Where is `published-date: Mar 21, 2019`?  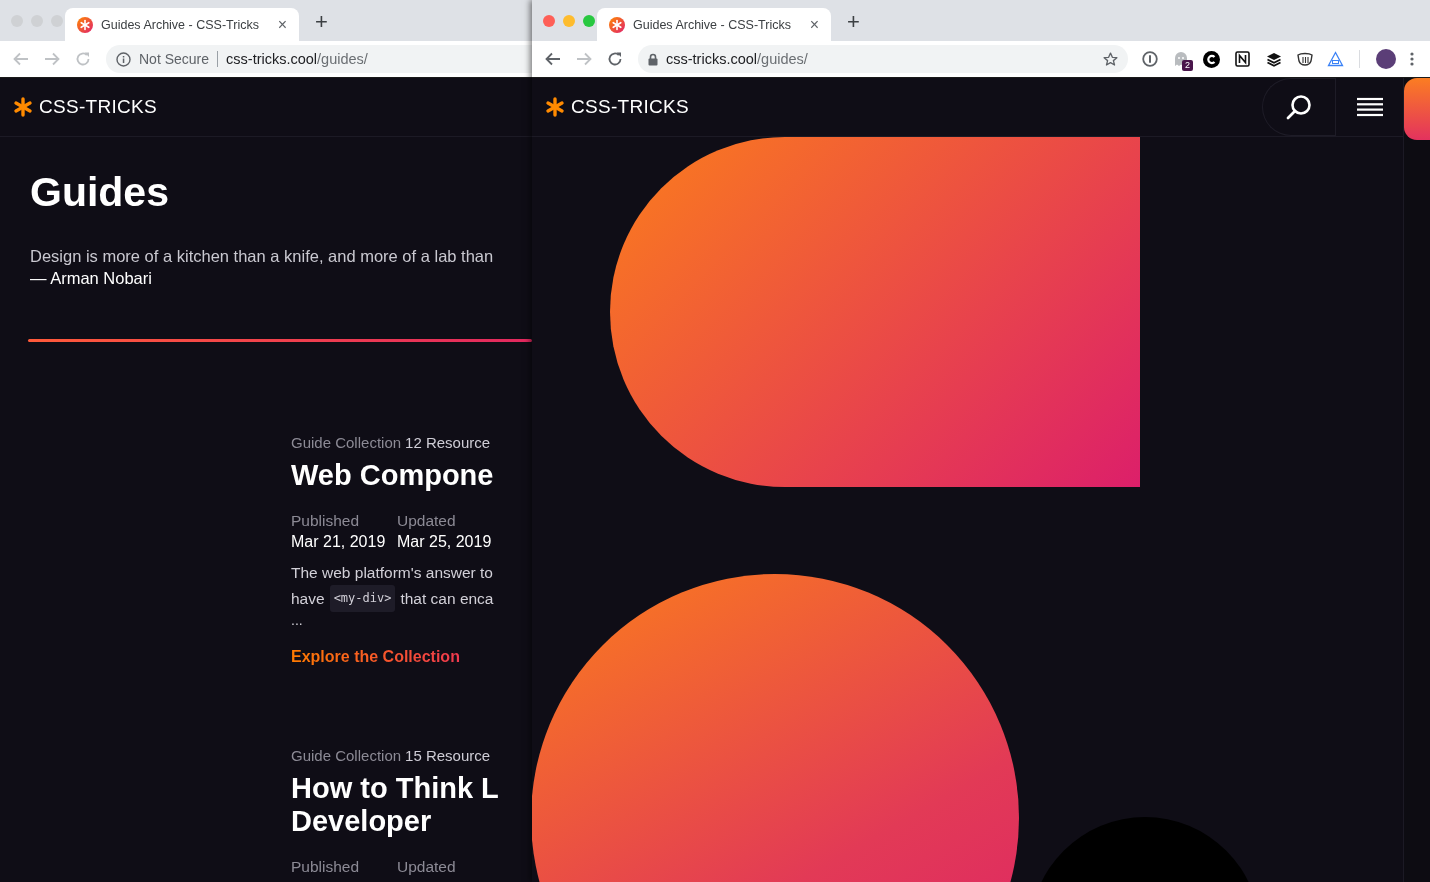 published-date: Mar 21, 2019 is located at coordinates (339, 542).